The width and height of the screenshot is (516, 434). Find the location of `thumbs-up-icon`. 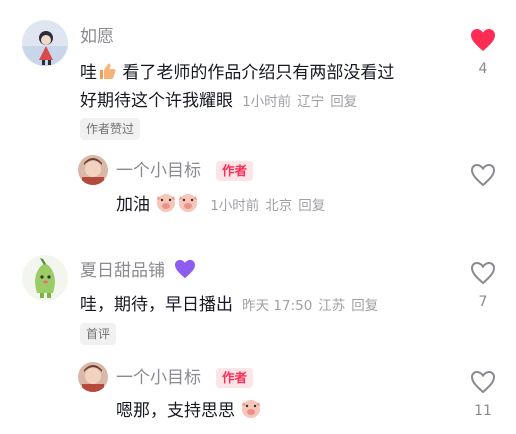

thumbs-up-icon is located at coordinates (107, 75).